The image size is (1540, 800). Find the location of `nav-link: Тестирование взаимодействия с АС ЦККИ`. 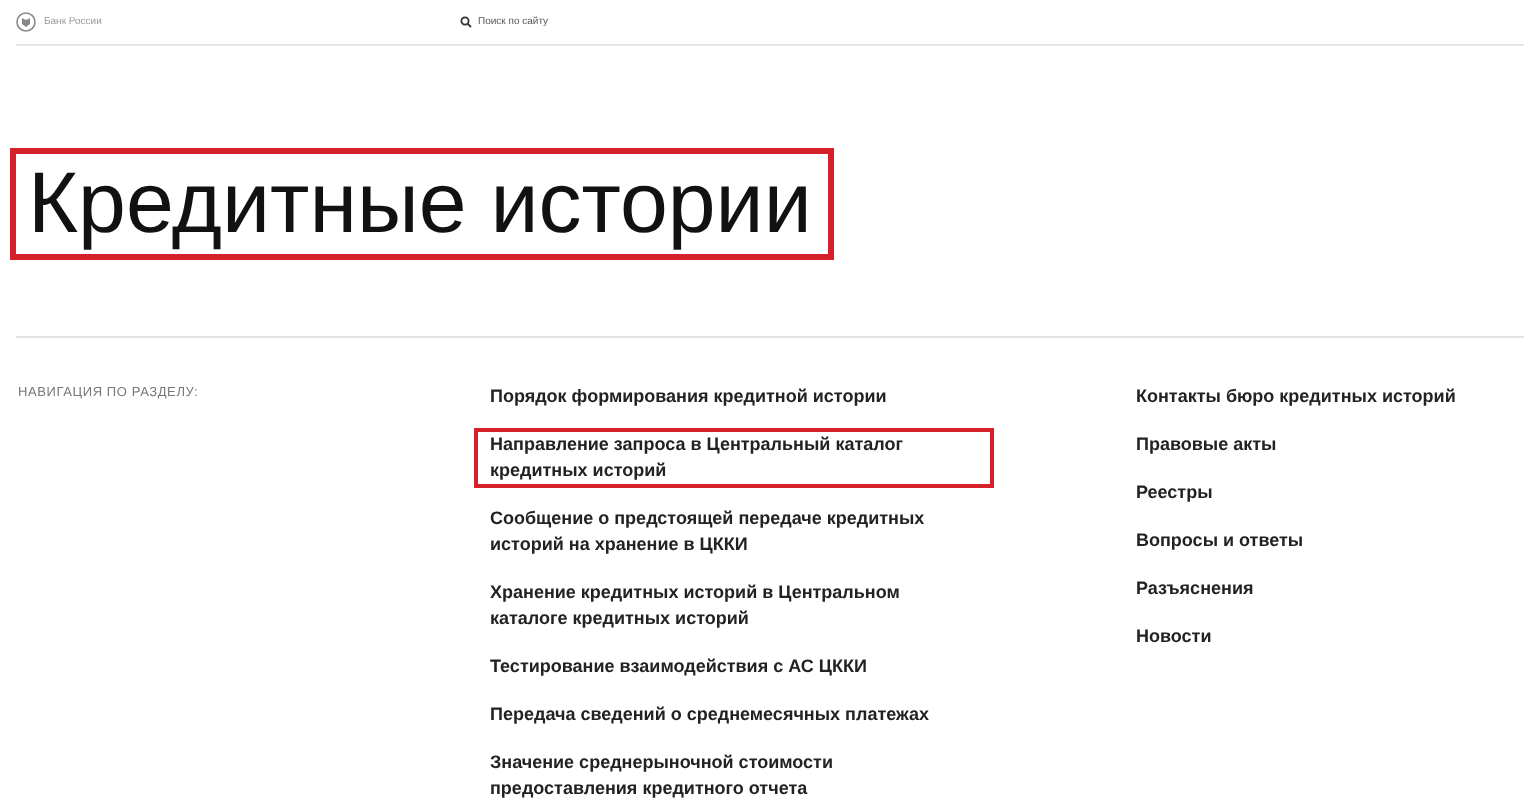

nav-link: Тестирование взаимодействия с АС ЦККИ is located at coordinates (734, 667).